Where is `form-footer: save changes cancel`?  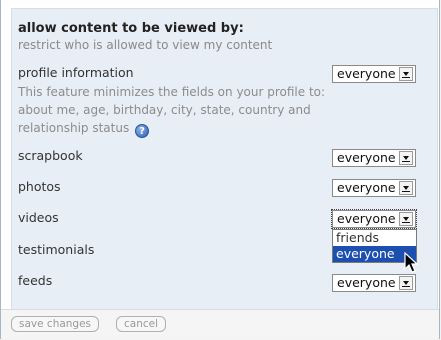
form-footer: save changes cancel is located at coordinates (220, 324).